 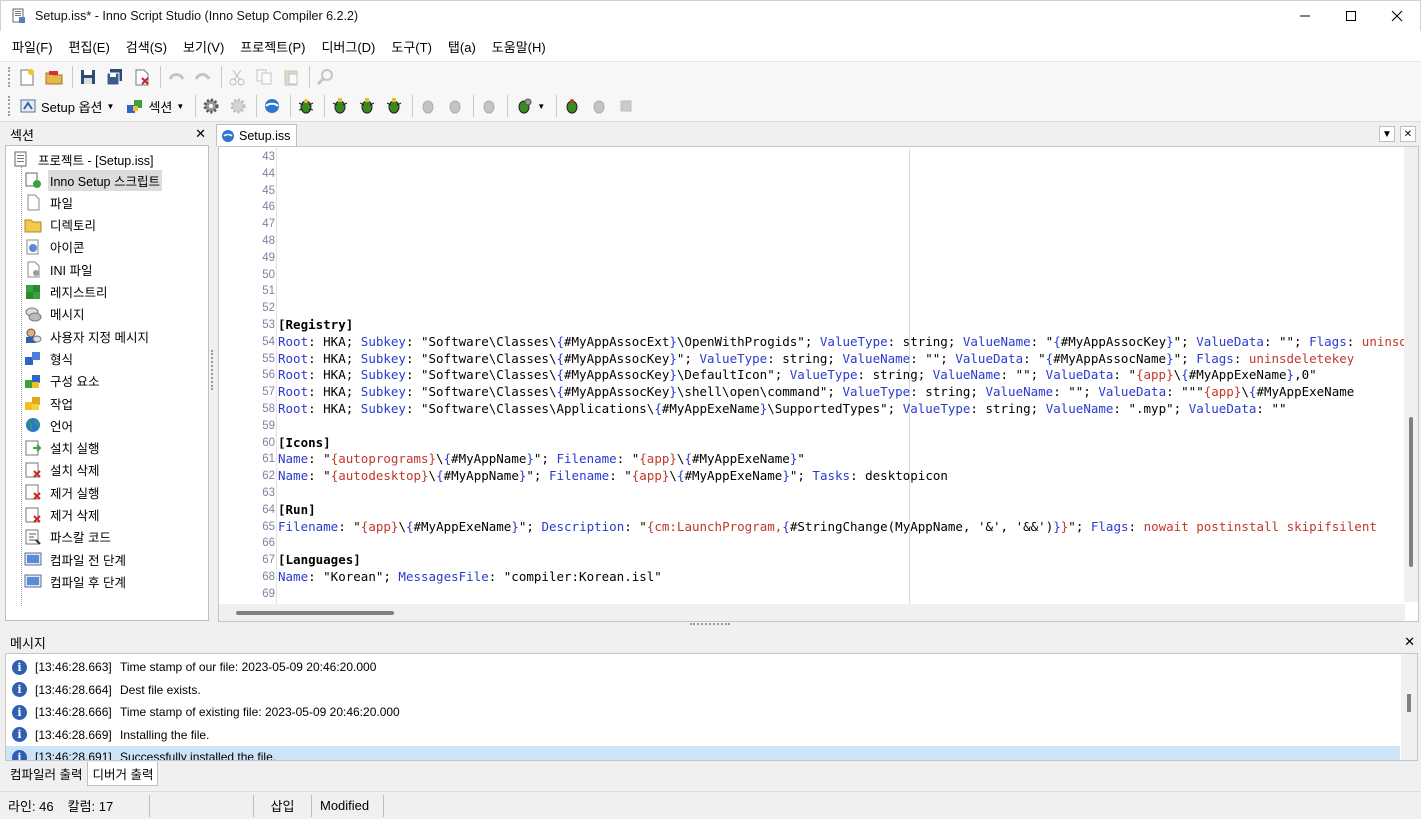 I want to click on tree-item-uninstall-run: 제거 실행, so click(x=62, y=492).